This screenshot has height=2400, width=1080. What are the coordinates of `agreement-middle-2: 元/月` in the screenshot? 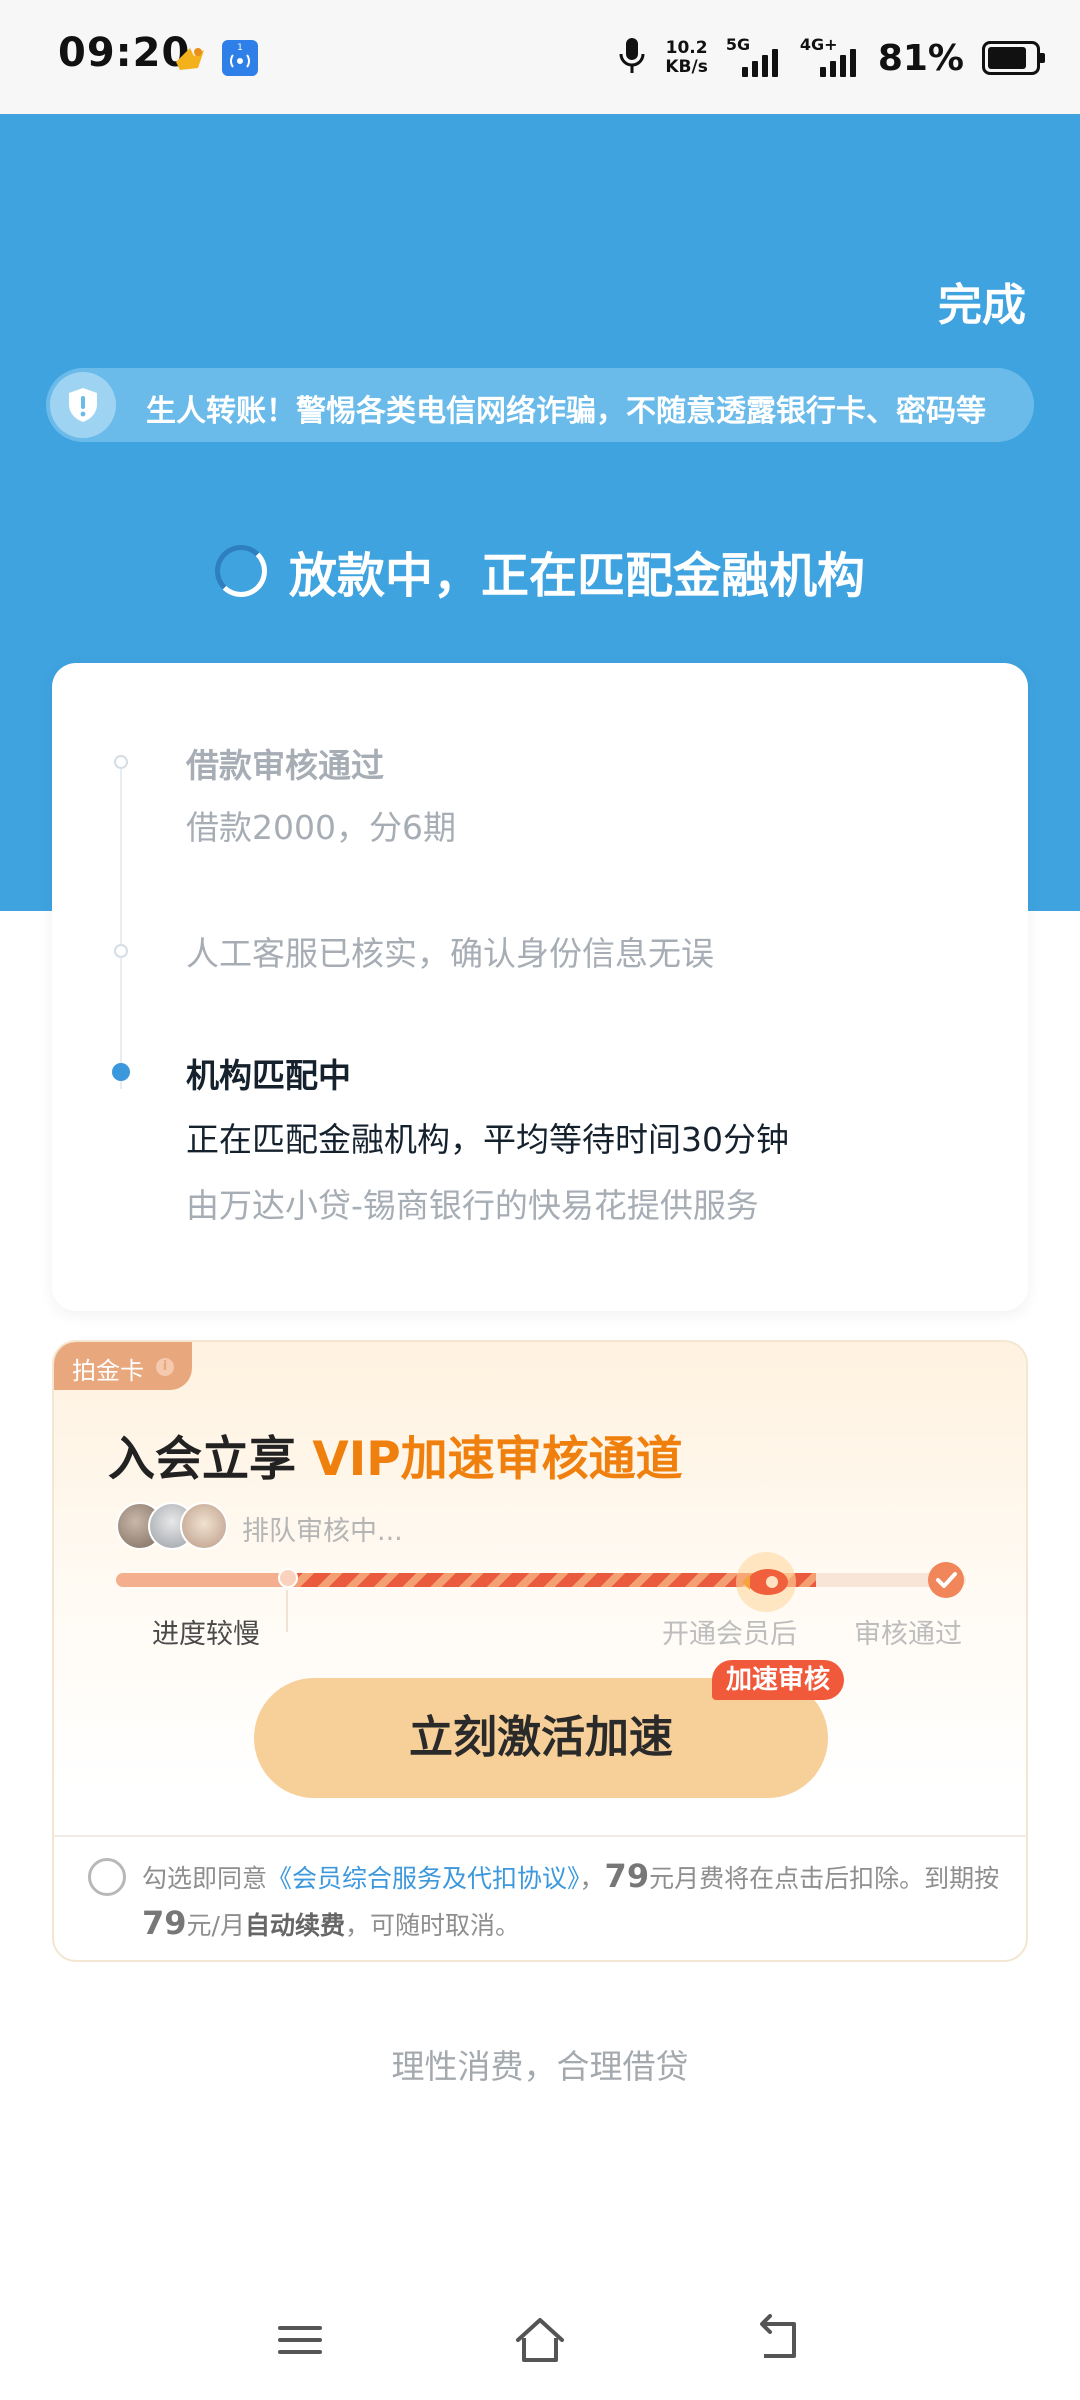 It's located at (215, 1925).